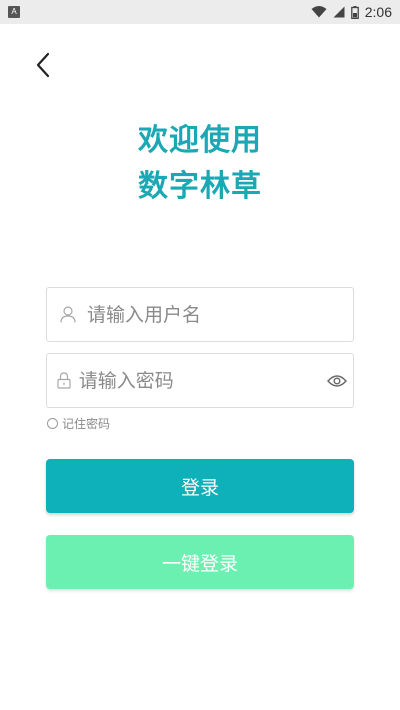  I want to click on remember-password-radio, so click(52, 423).